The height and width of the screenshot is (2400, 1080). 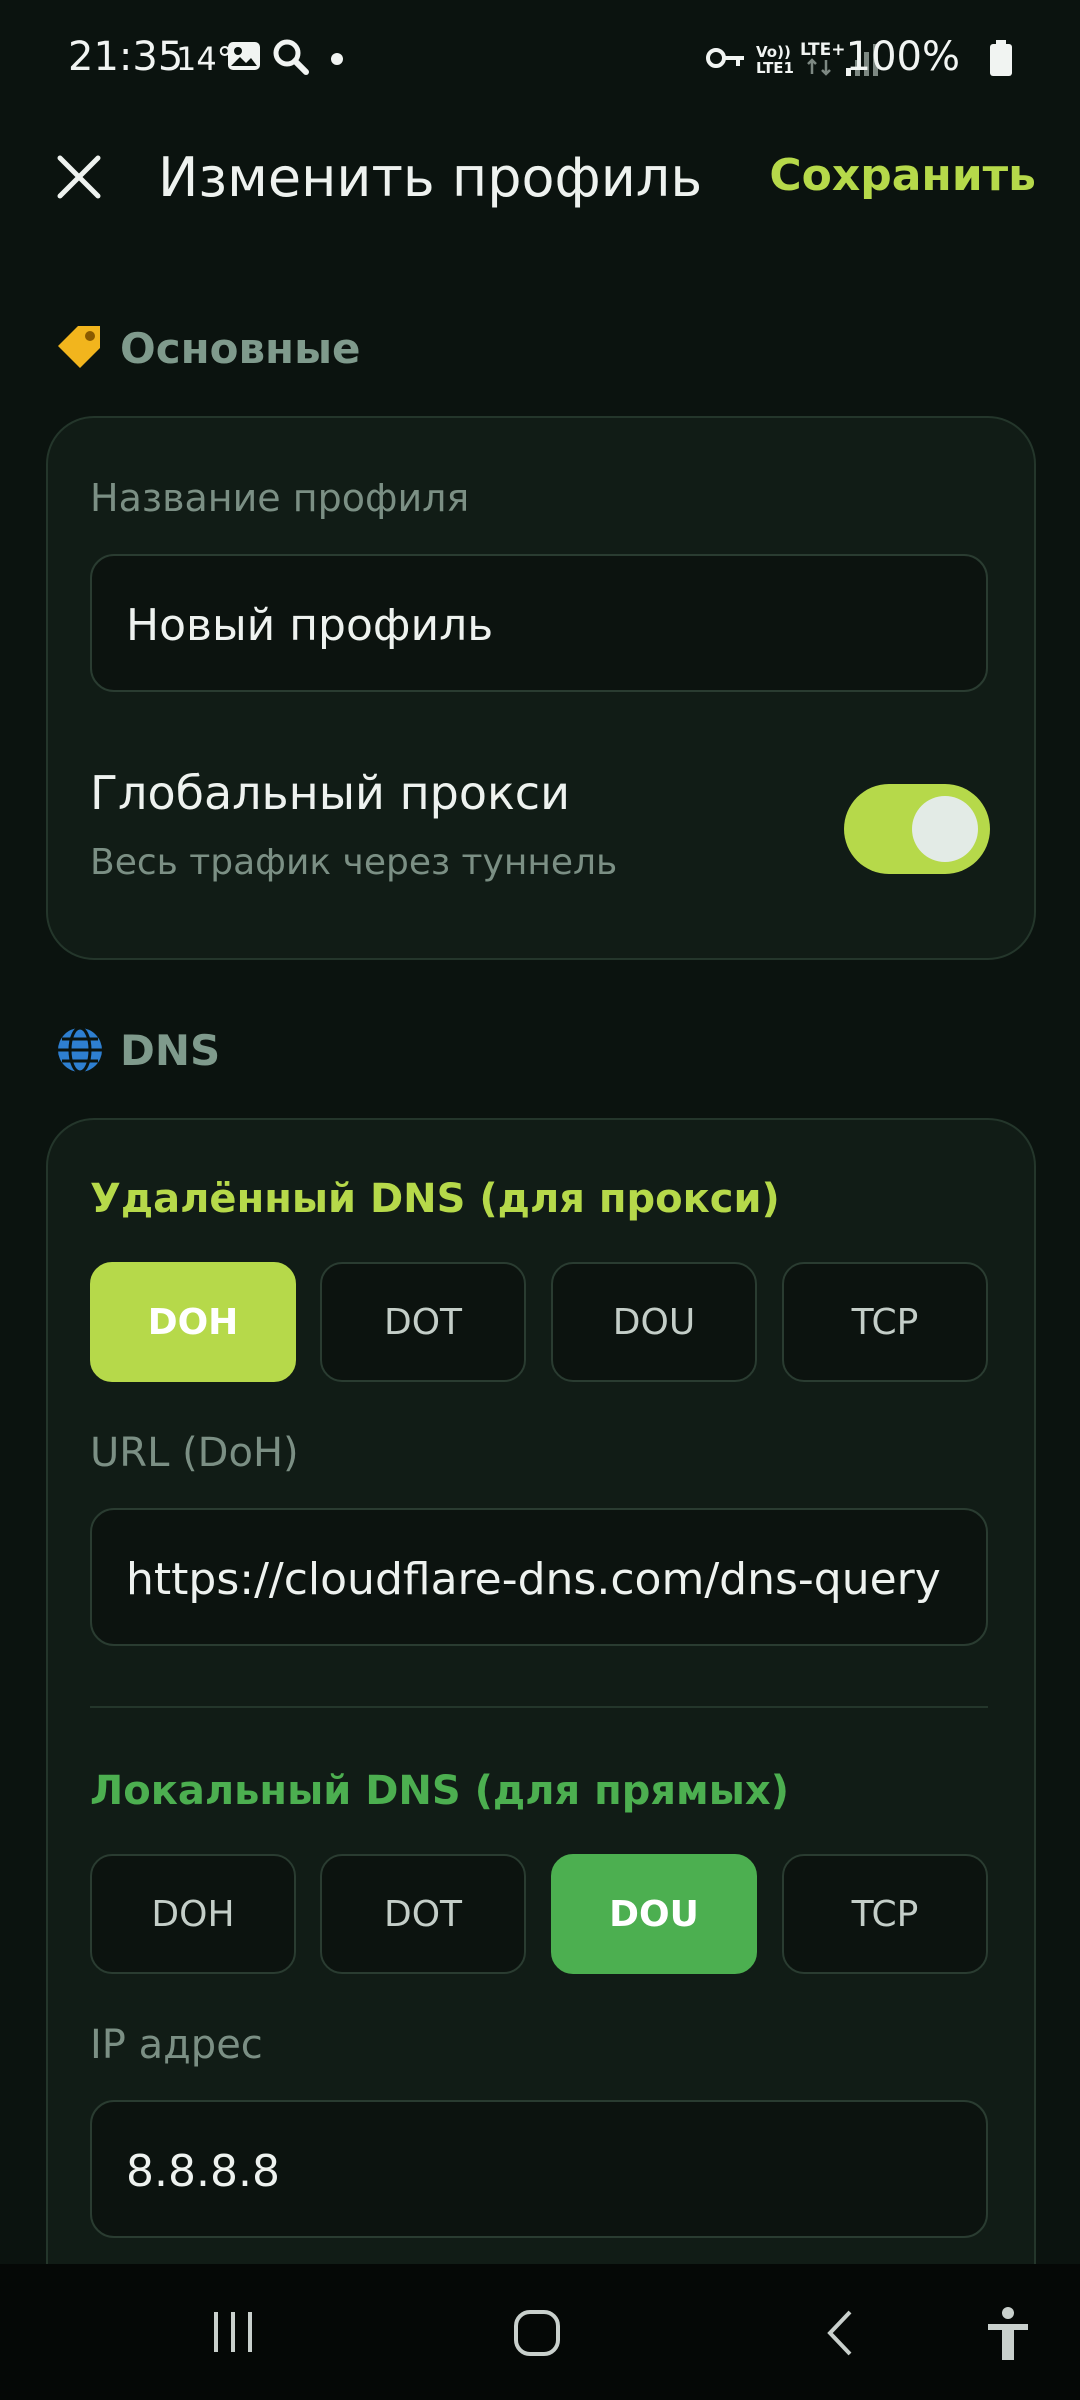 What do you see at coordinates (537, 2333) in the screenshot?
I see `home-icon` at bounding box center [537, 2333].